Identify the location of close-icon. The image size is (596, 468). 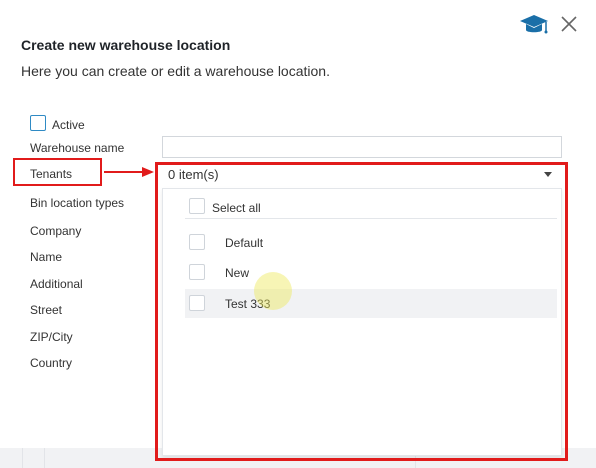
(569, 24).